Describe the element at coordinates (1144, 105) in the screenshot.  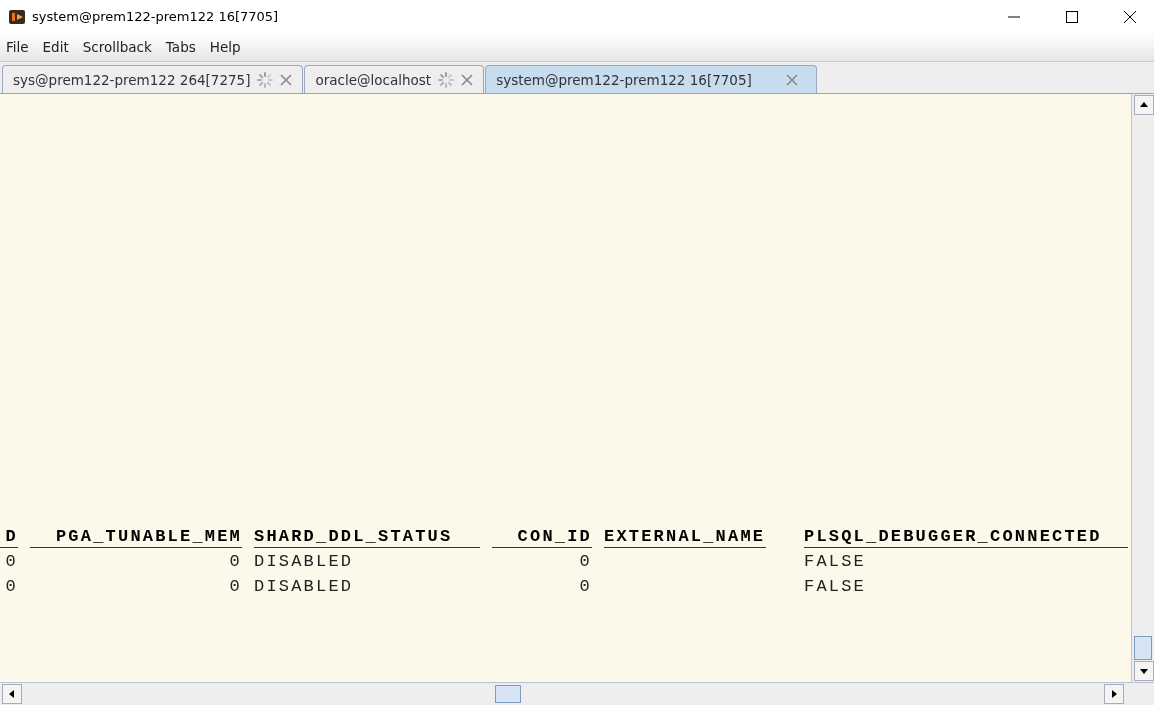
I see `scroll-up-icon` at that location.